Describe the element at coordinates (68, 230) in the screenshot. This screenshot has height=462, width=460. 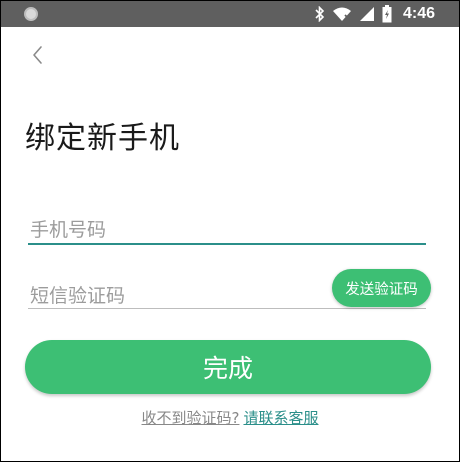
I see `phone-number-placeholder: 手机号码` at that location.